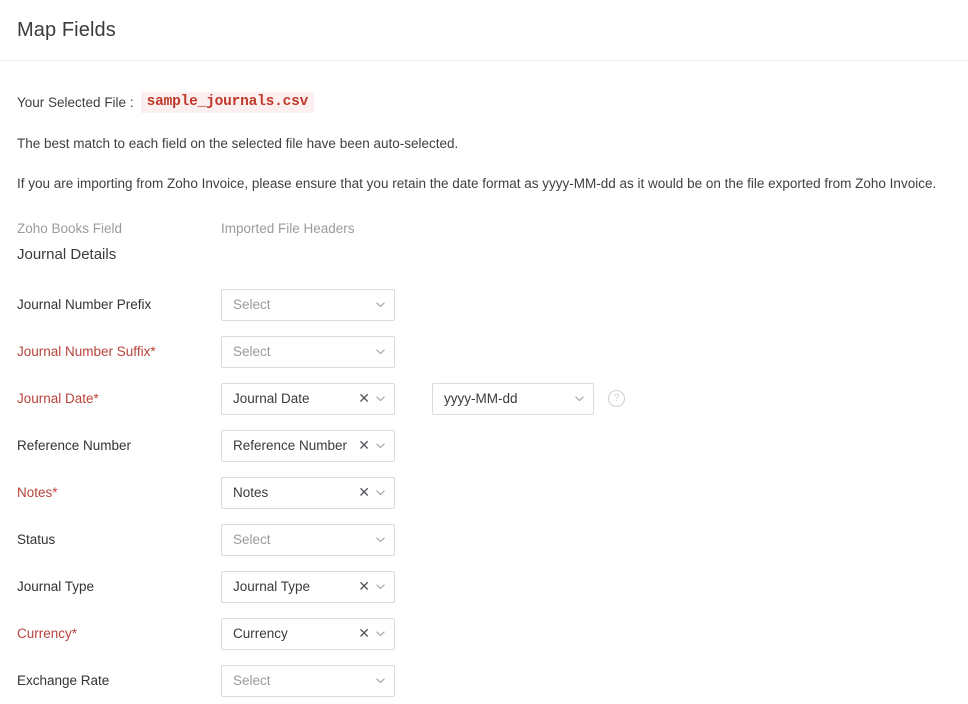  What do you see at coordinates (227, 102) in the screenshot?
I see `selected-file-name: sample_journals.csv` at bounding box center [227, 102].